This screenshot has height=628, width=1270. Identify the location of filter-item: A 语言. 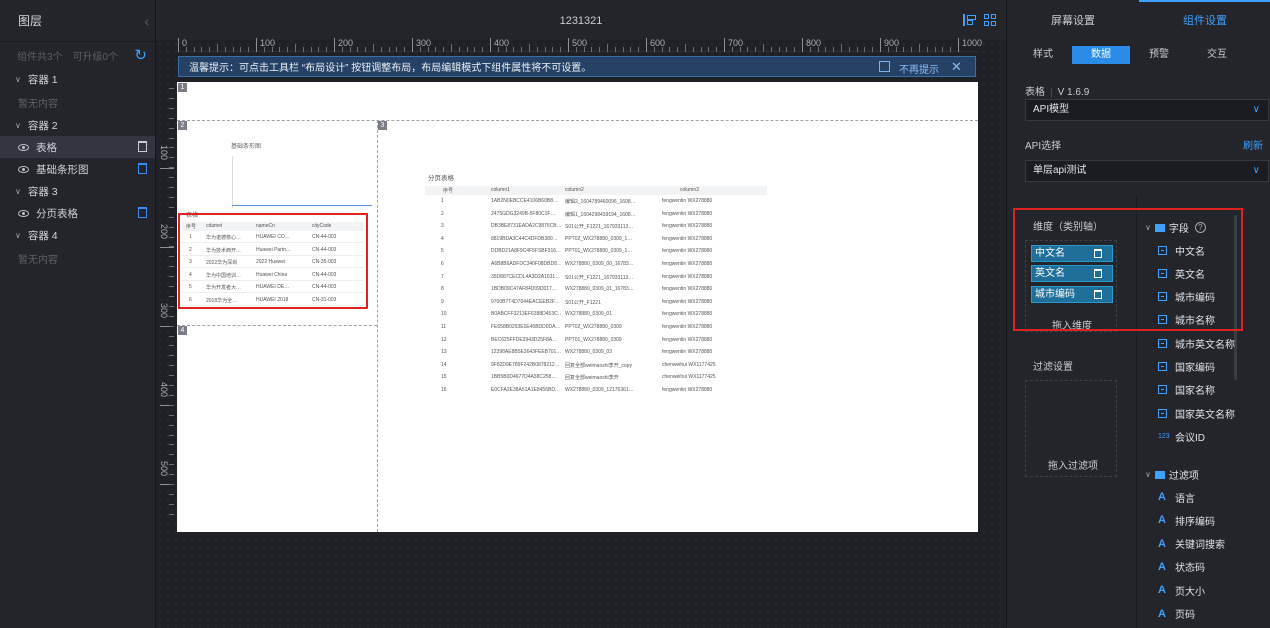
(1176, 497).